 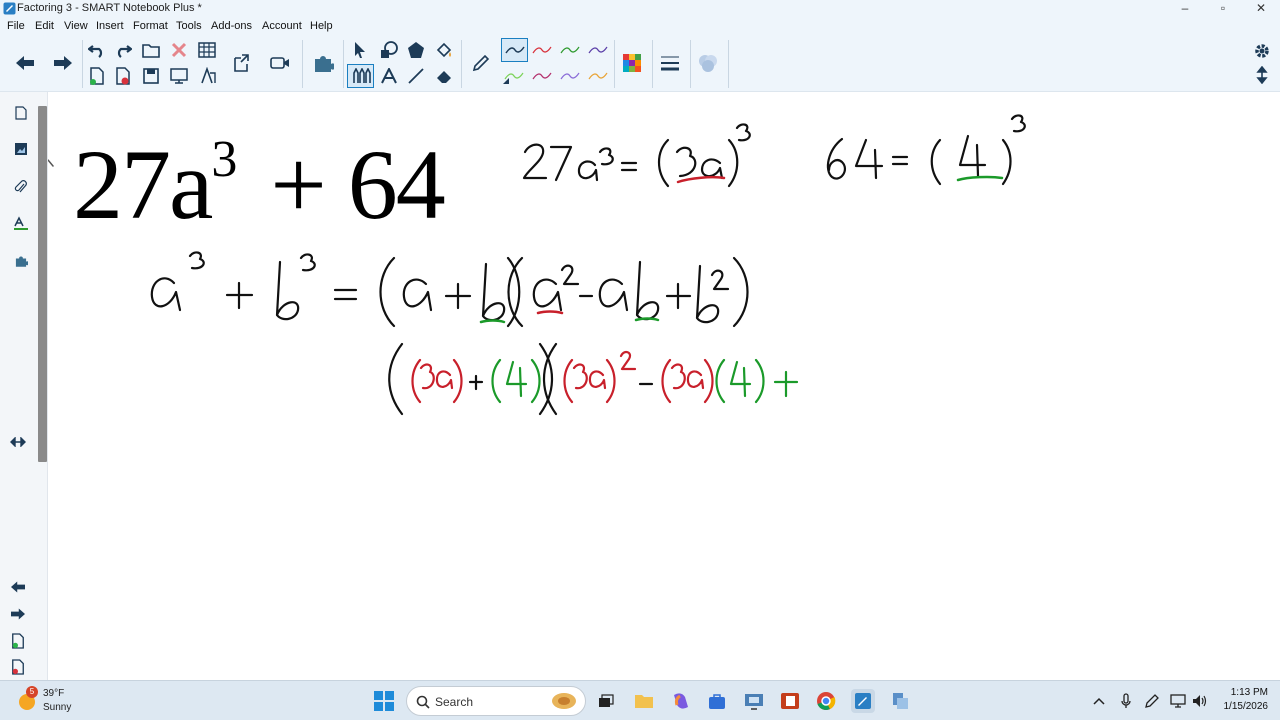 I want to click on add-ons-button, so click(x=323, y=63).